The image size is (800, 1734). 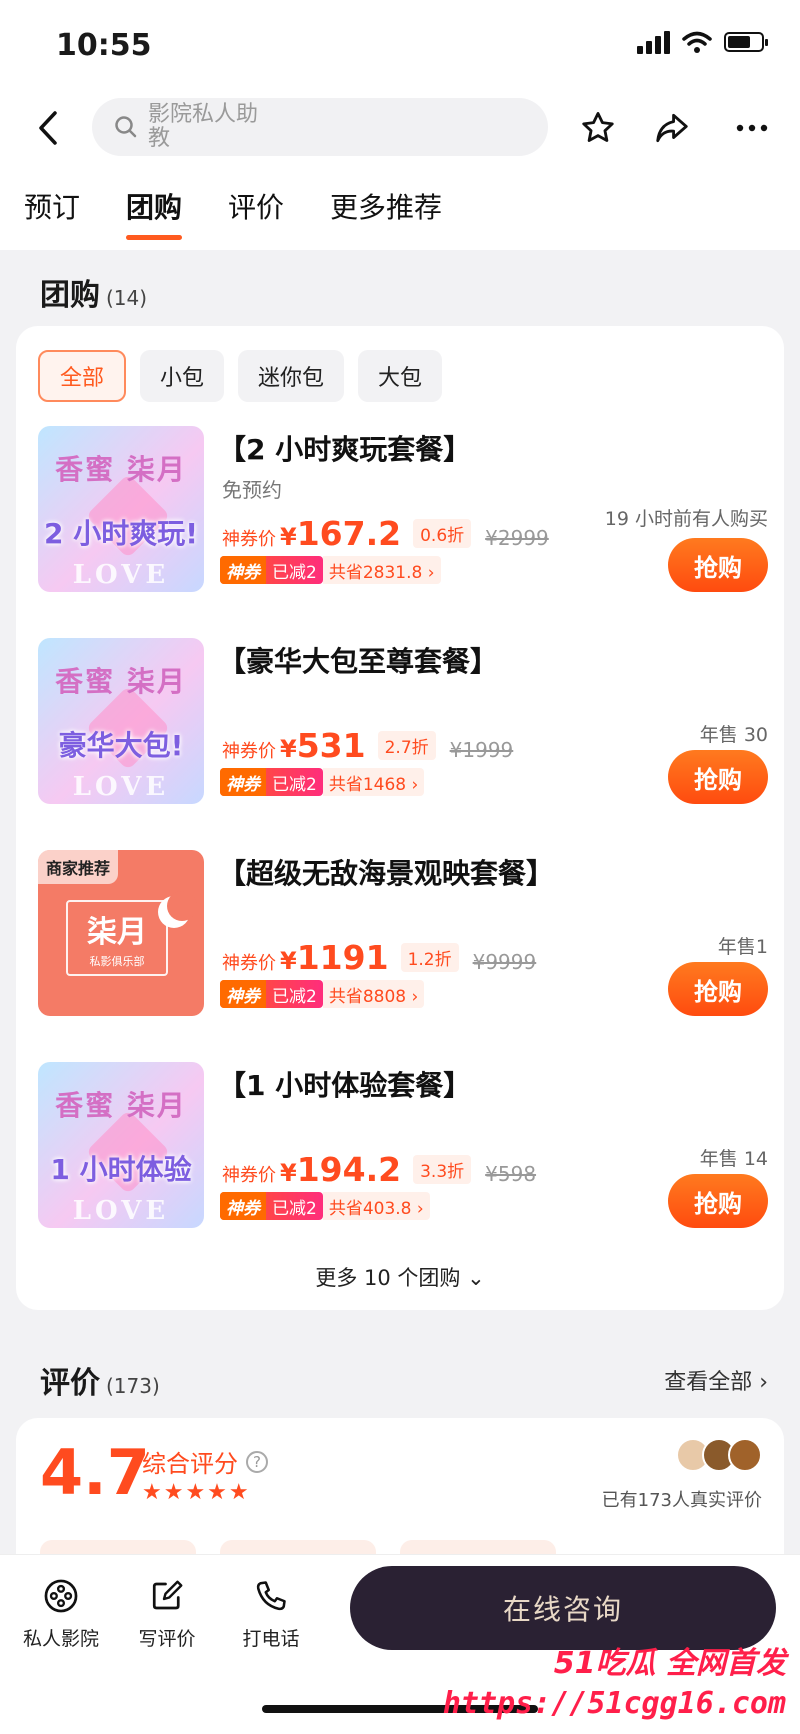 What do you see at coordinates (672, 128) in the screenshot?
I see `share-button` at bounding box center [672, 128].